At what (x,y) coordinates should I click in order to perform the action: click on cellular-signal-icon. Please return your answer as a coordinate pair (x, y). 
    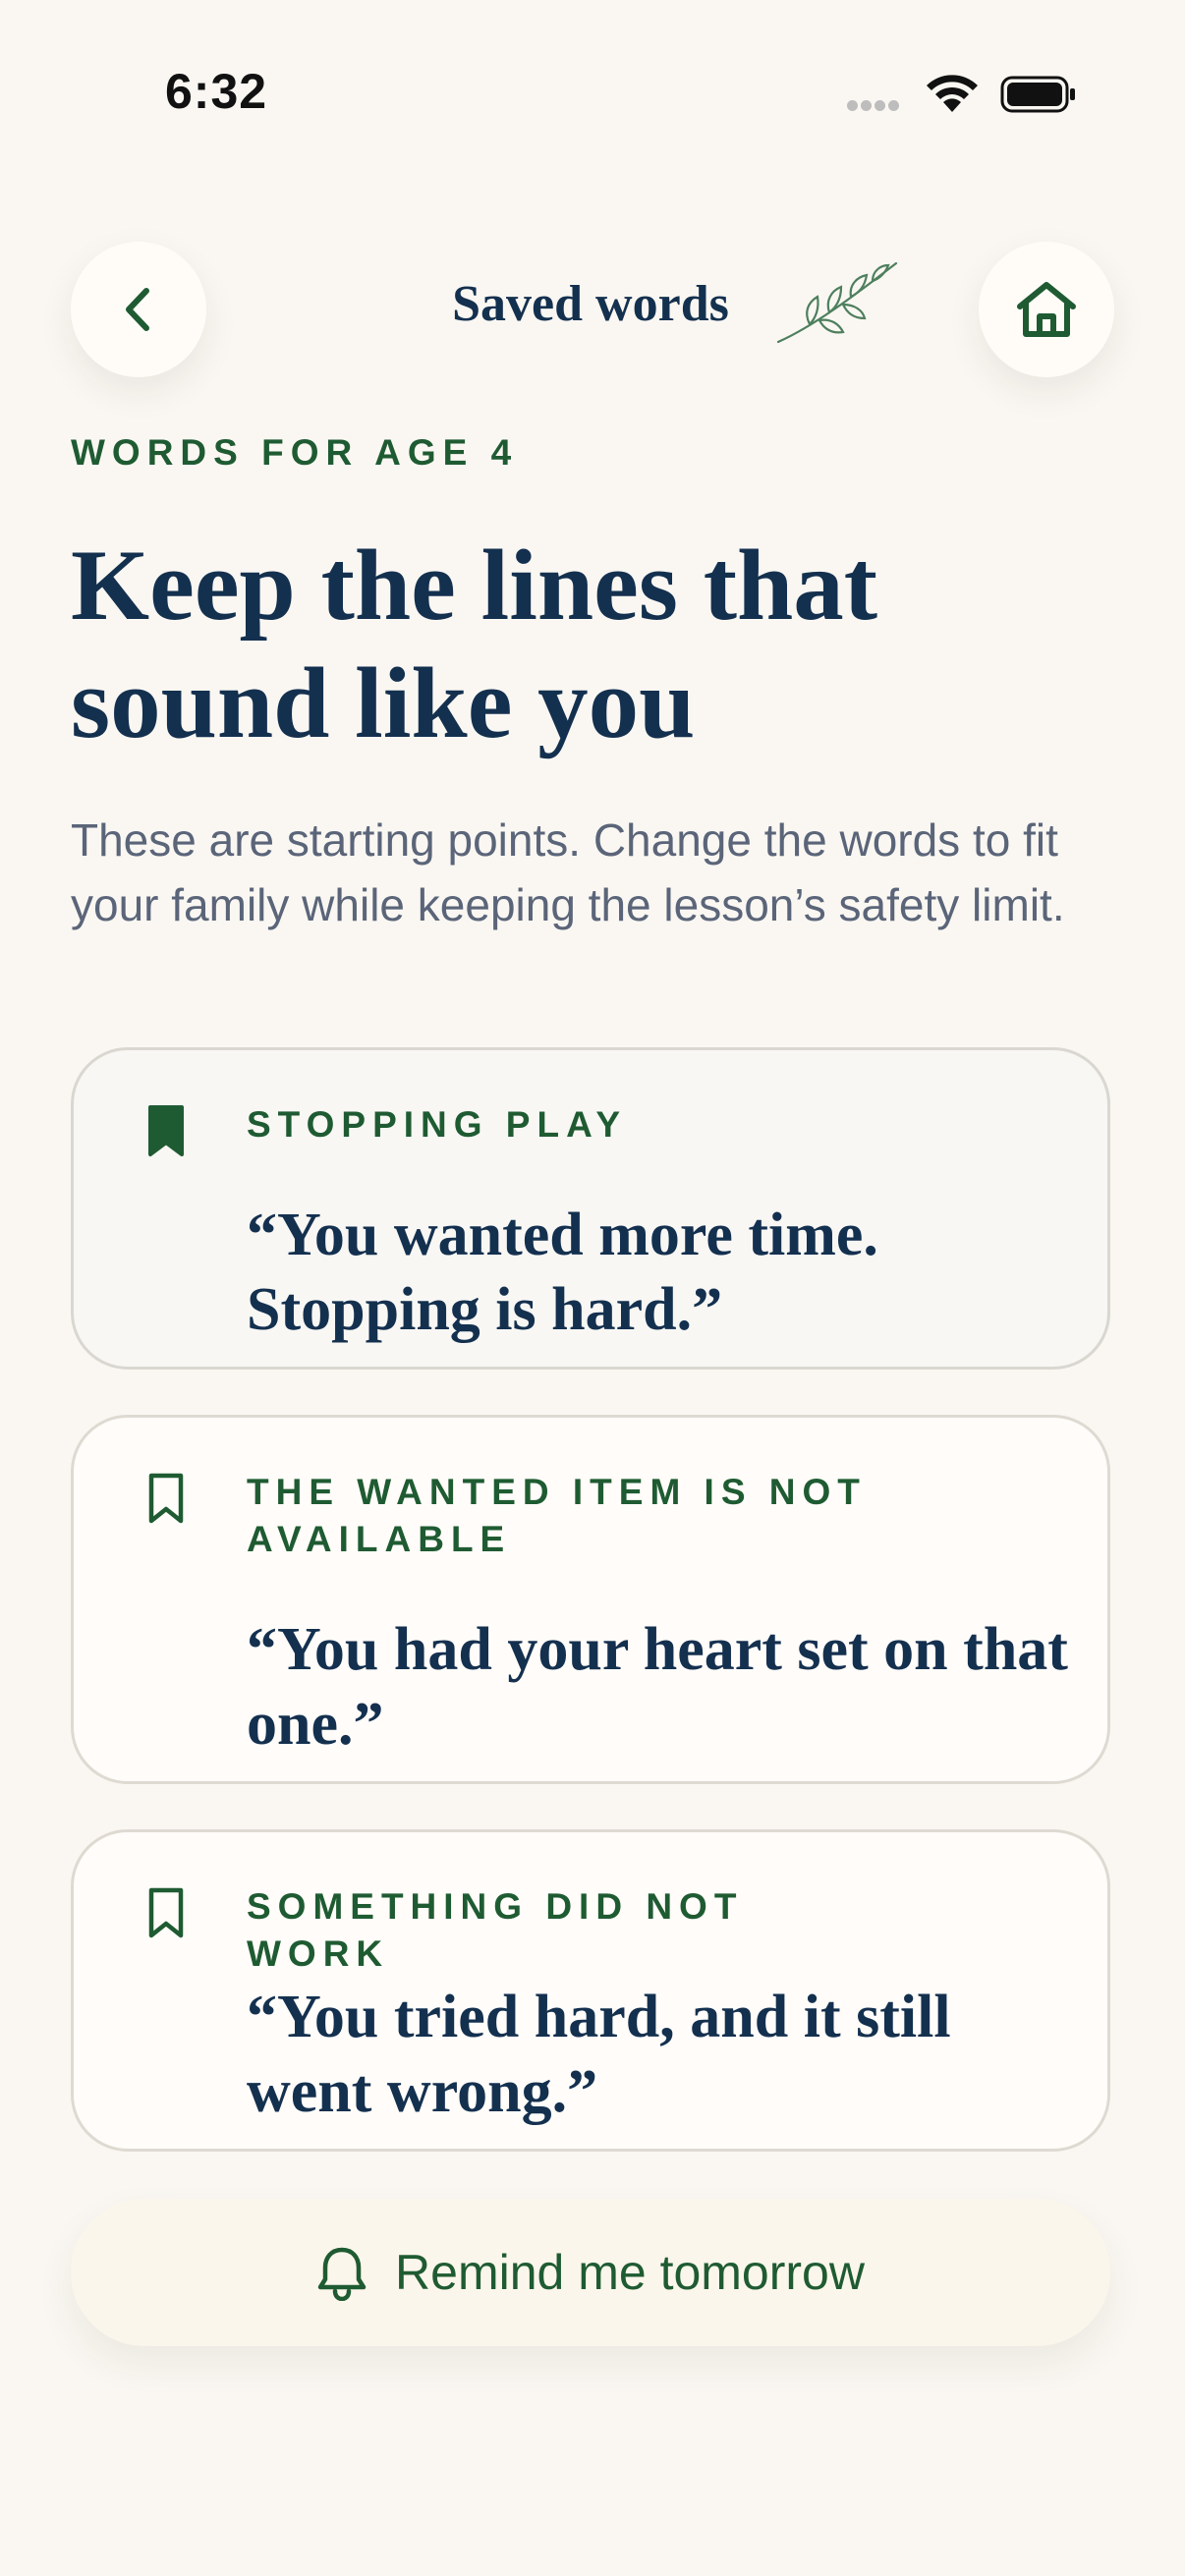
    Looking at the image, I should click on (875, 107).